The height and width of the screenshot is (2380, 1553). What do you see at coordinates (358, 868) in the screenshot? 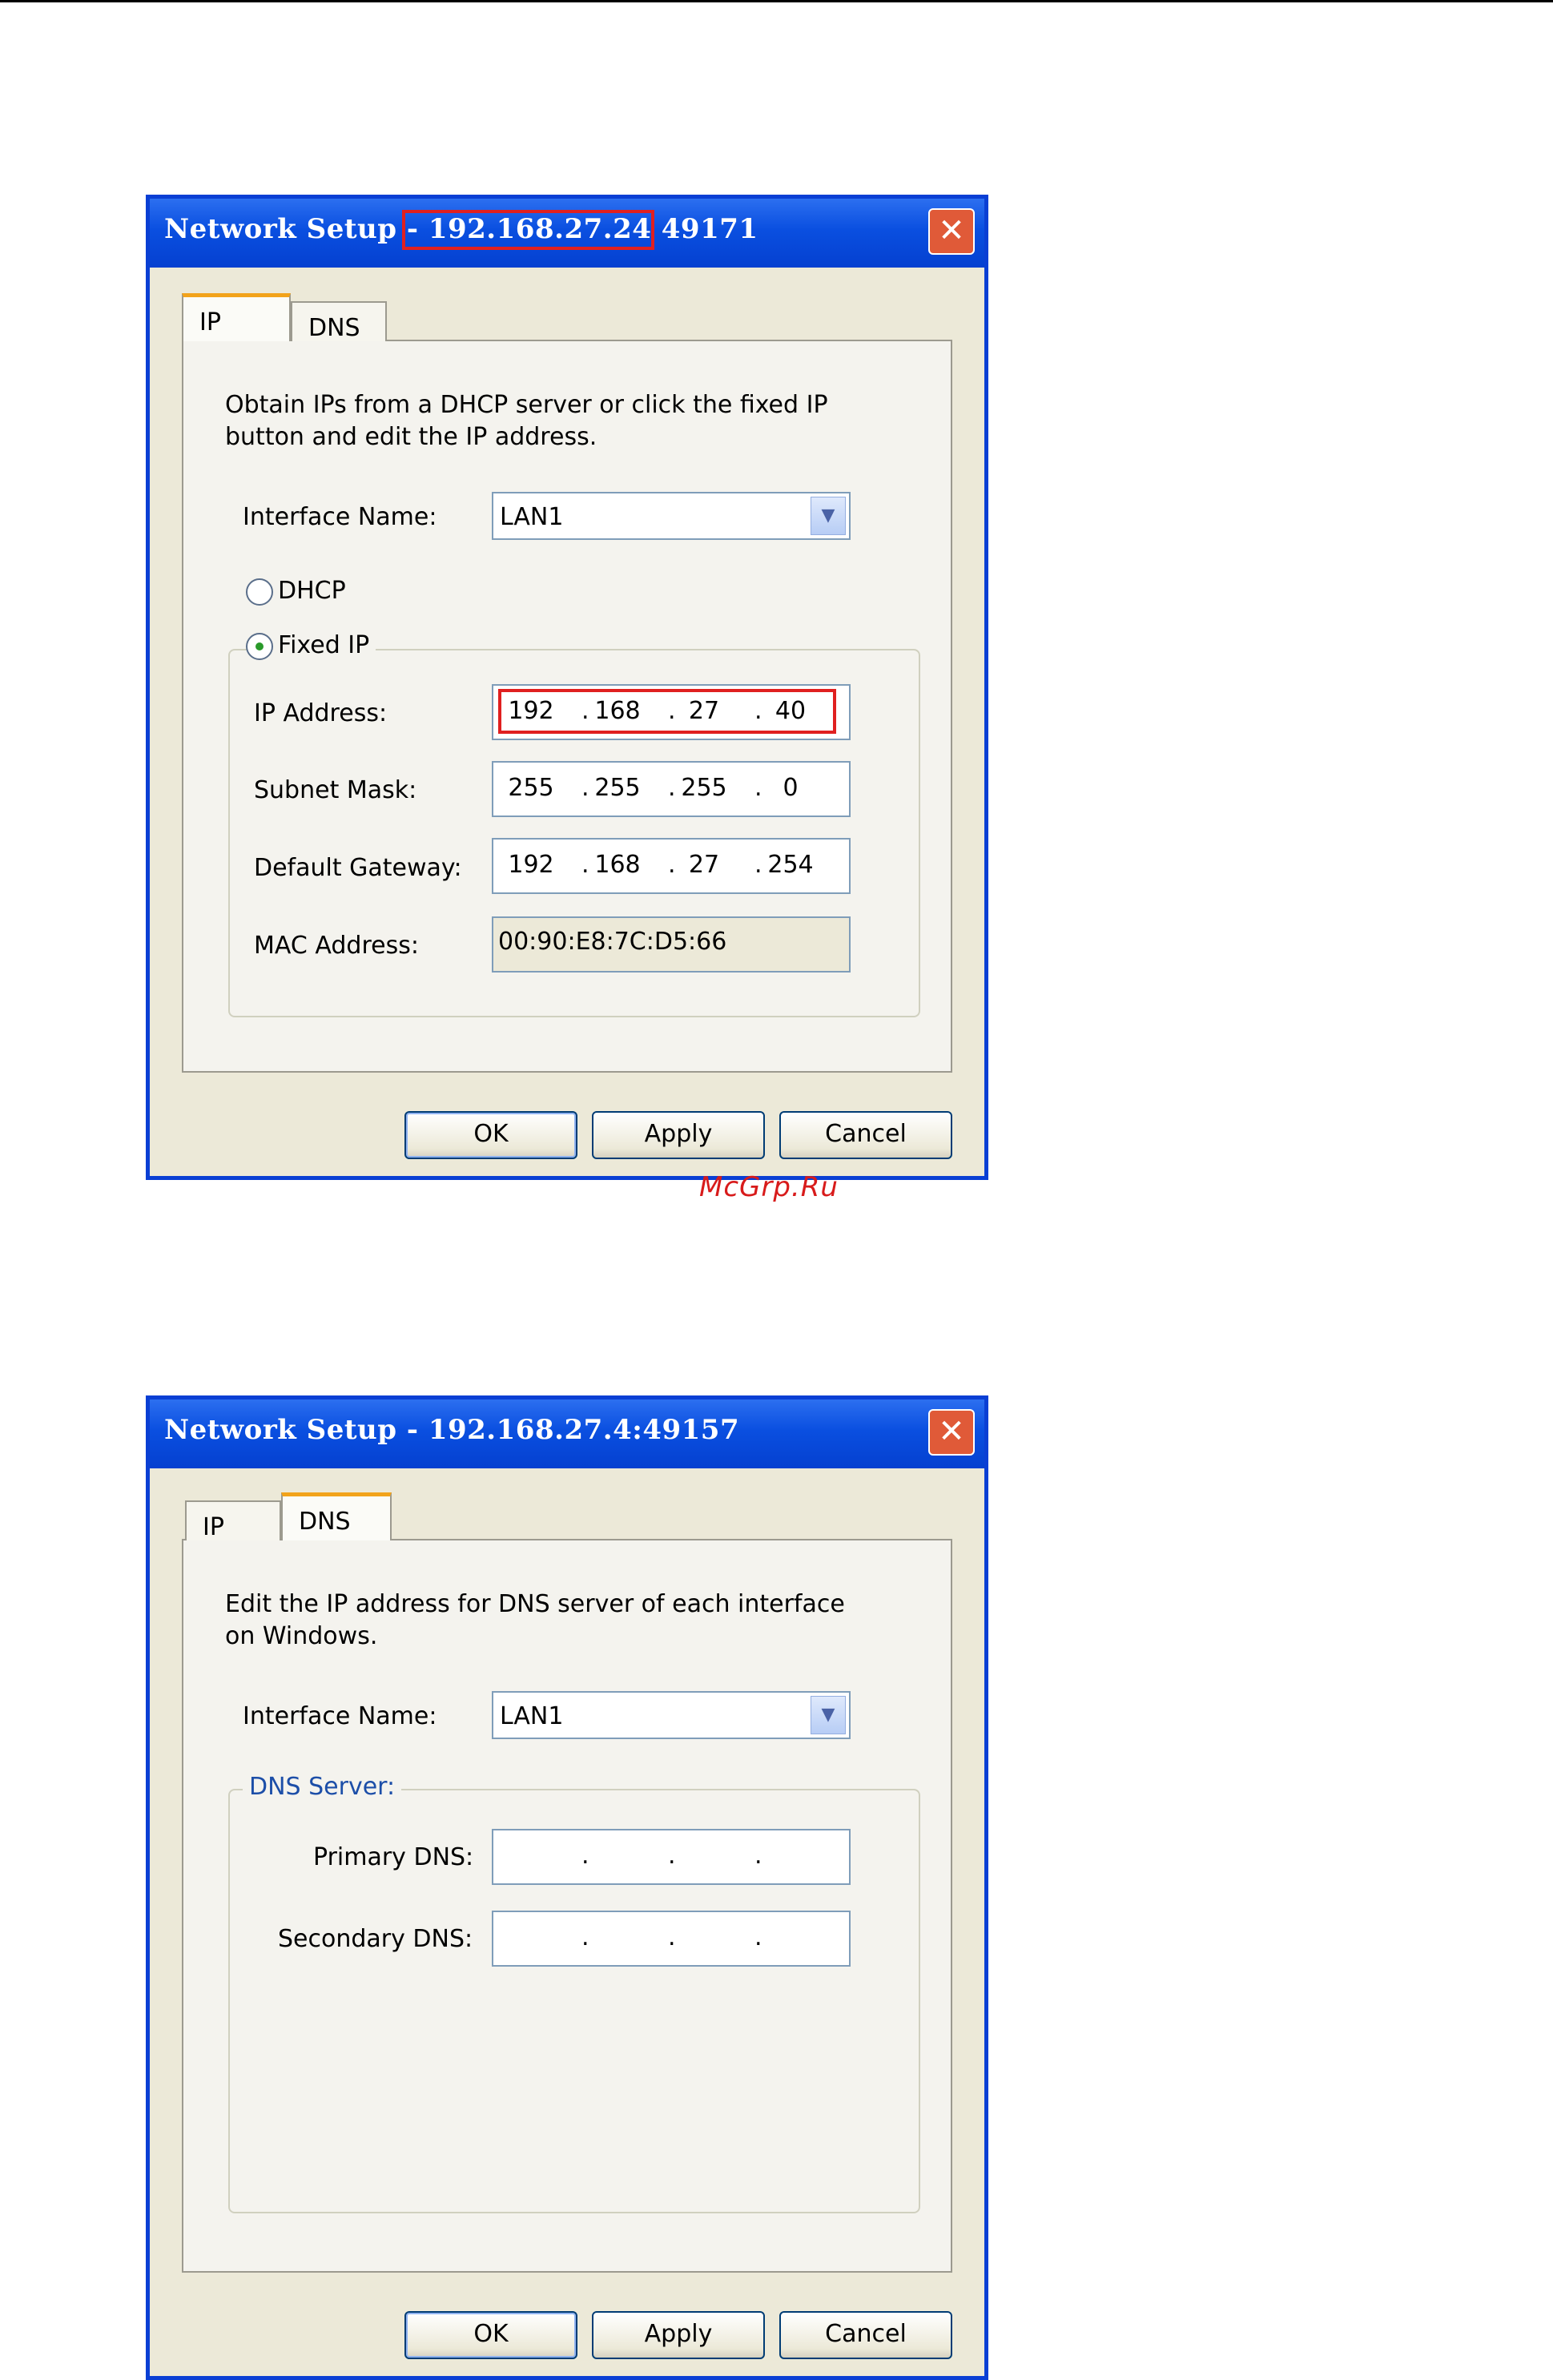
I see `default-gateway-label: Default Gateway:` at bounding box center [358, 868].